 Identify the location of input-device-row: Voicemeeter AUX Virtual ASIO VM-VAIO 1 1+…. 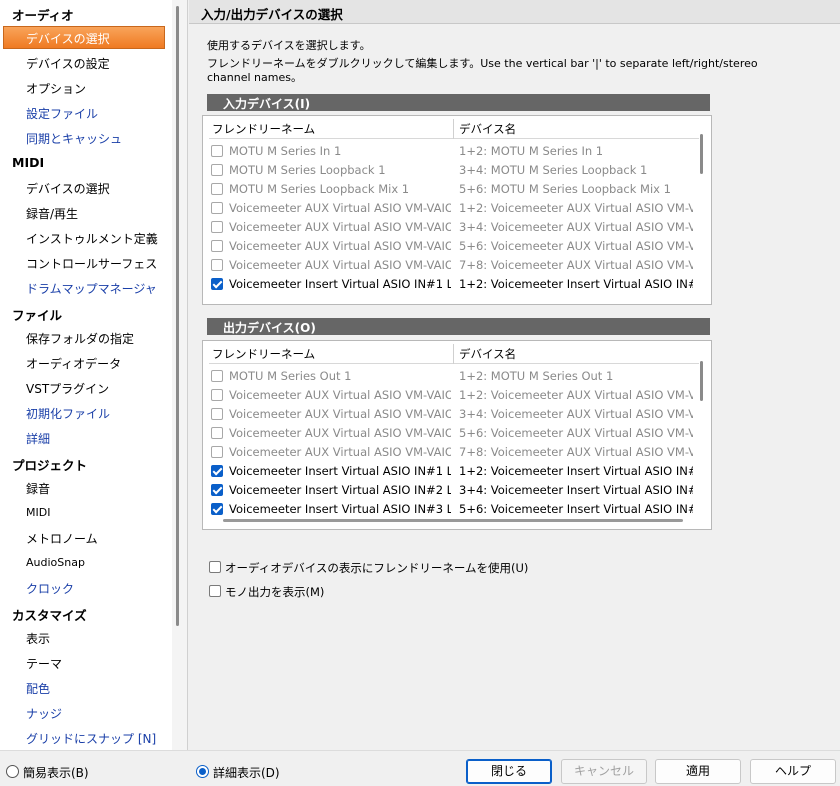
(451, 208).